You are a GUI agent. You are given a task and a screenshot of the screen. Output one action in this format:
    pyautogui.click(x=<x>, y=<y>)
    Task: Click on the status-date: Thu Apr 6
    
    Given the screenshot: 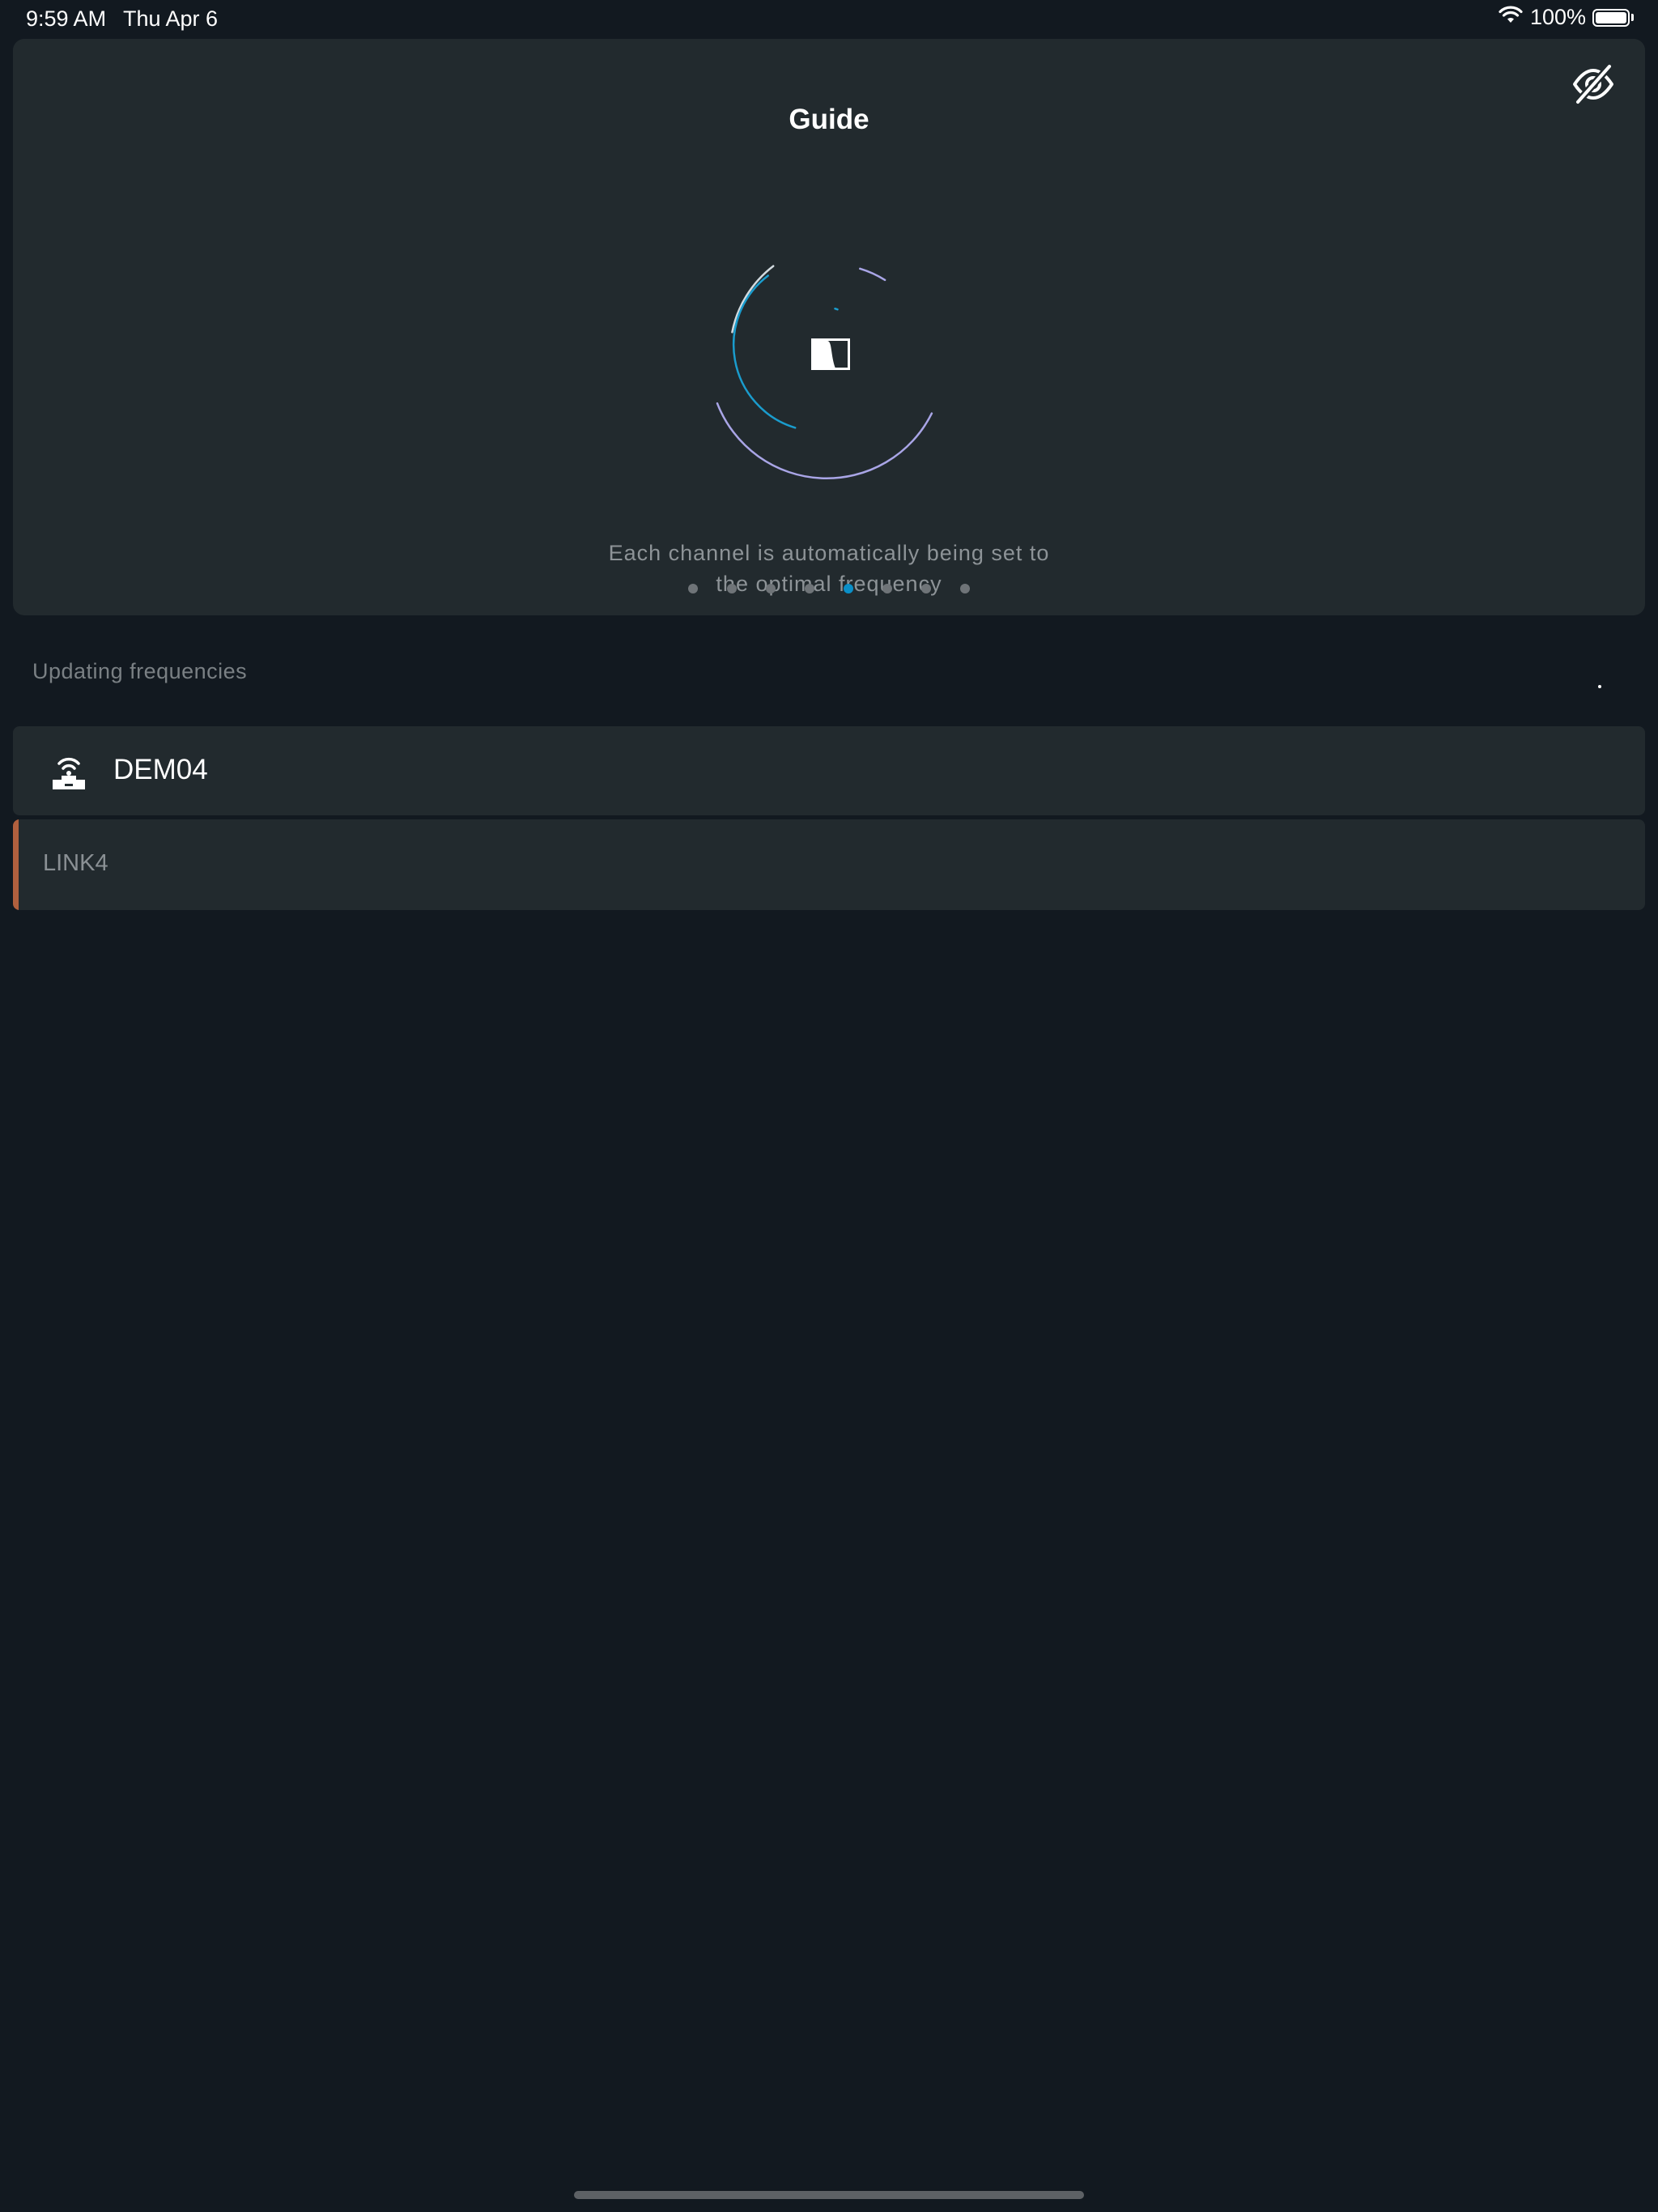 What is the action you would take?
    pyautogui.click(x=171, y=19)
    